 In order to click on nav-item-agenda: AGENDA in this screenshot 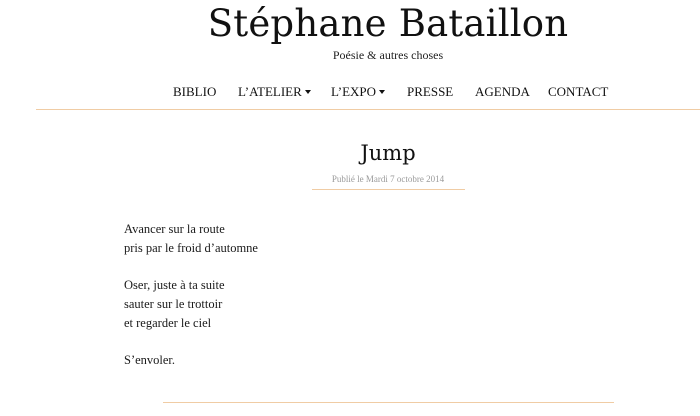, I will do `click(502, 92)`.